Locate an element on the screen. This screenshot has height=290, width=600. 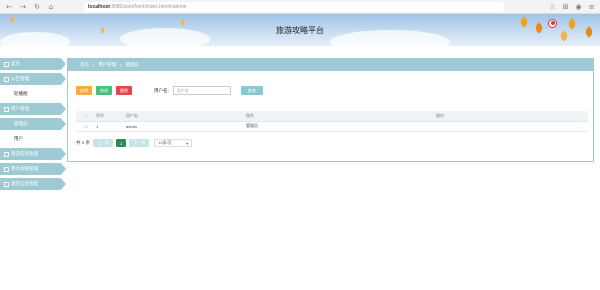
sidebar-item-guides: 景点攻略管理 is located at coordinates (33, 169).